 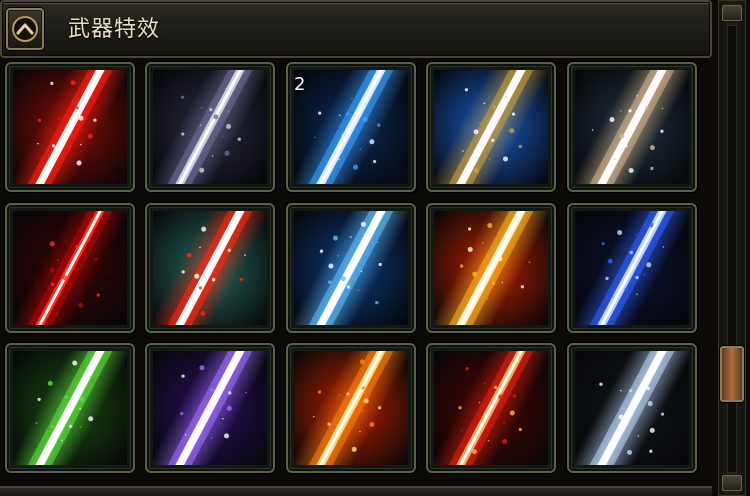 I want to click on effect-tile-white-light-blade, so click(x=632, y=127).